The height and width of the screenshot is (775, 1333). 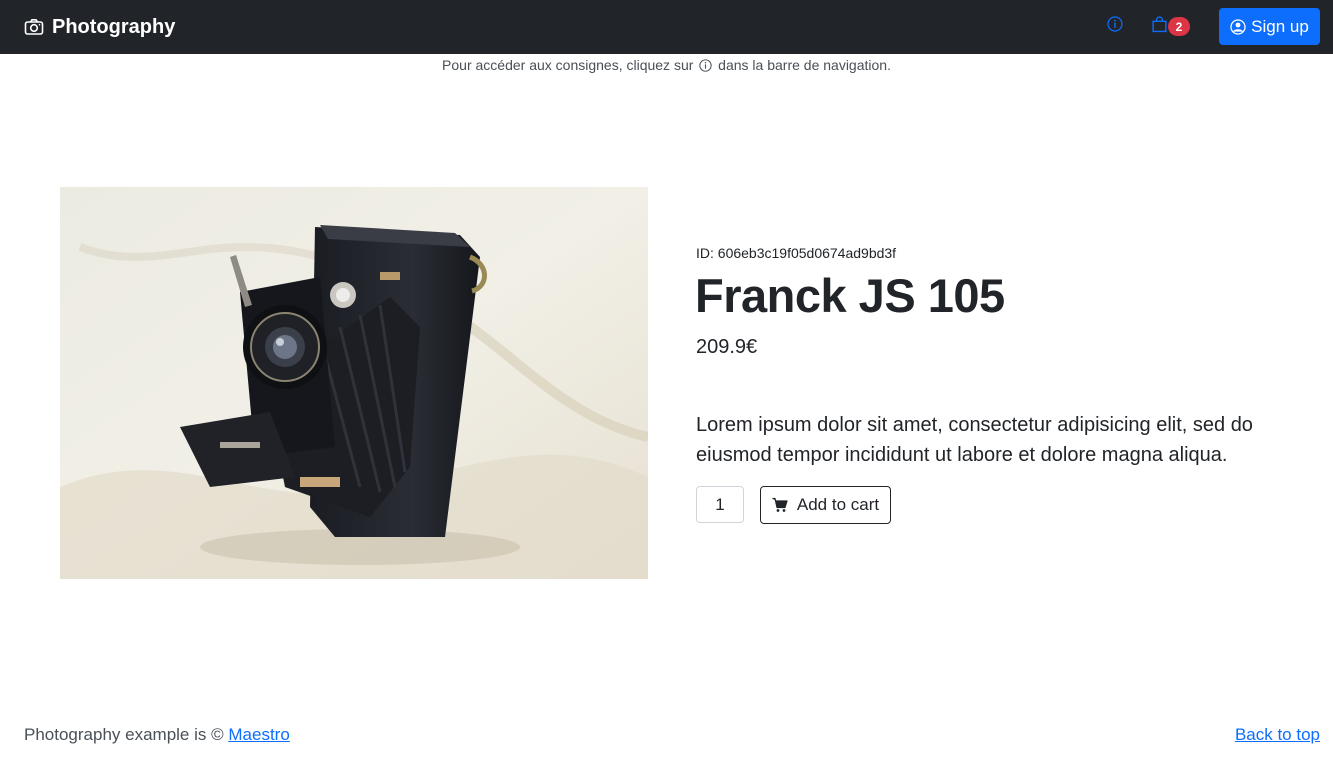 I want to click on product-title: Franck JS 105, so click(x=850, y=295).